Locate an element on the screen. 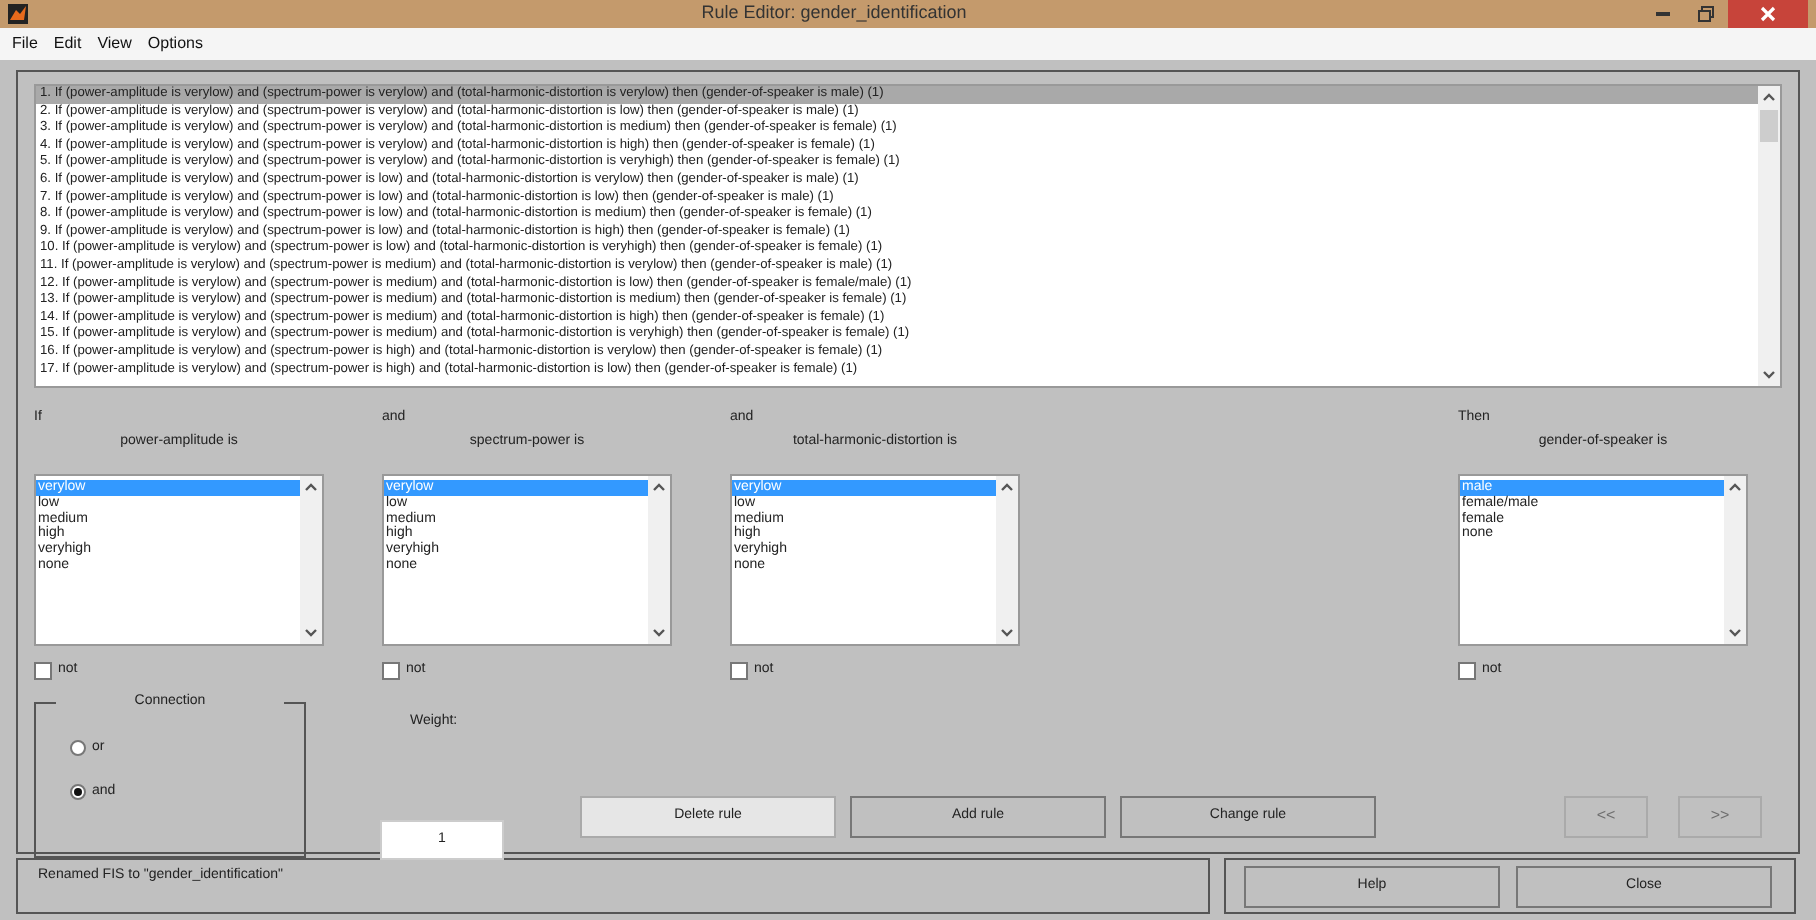  minimize-icon is located at coordinates (1662, 14).